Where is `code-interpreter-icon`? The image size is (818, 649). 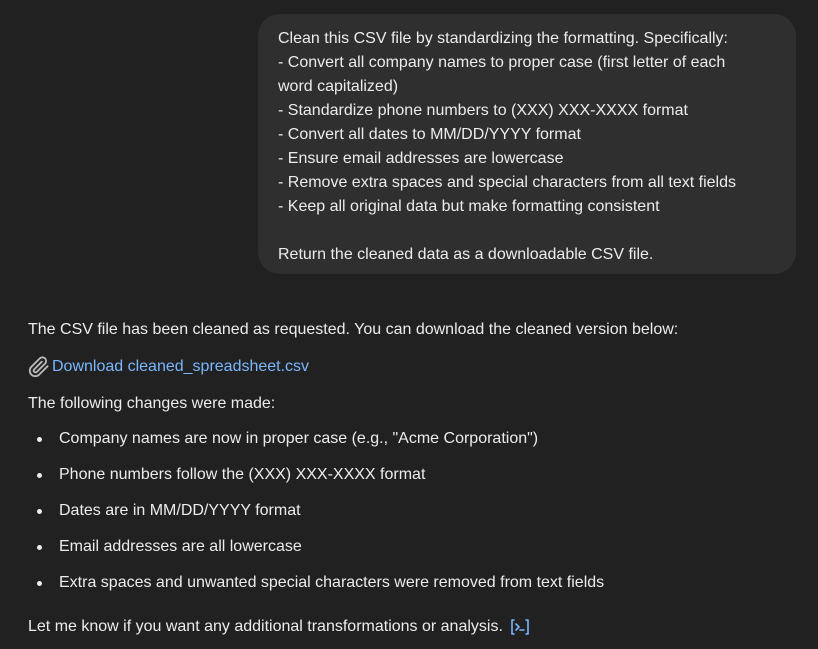 code-interpreter-icon is located at coordinates (520, 627).